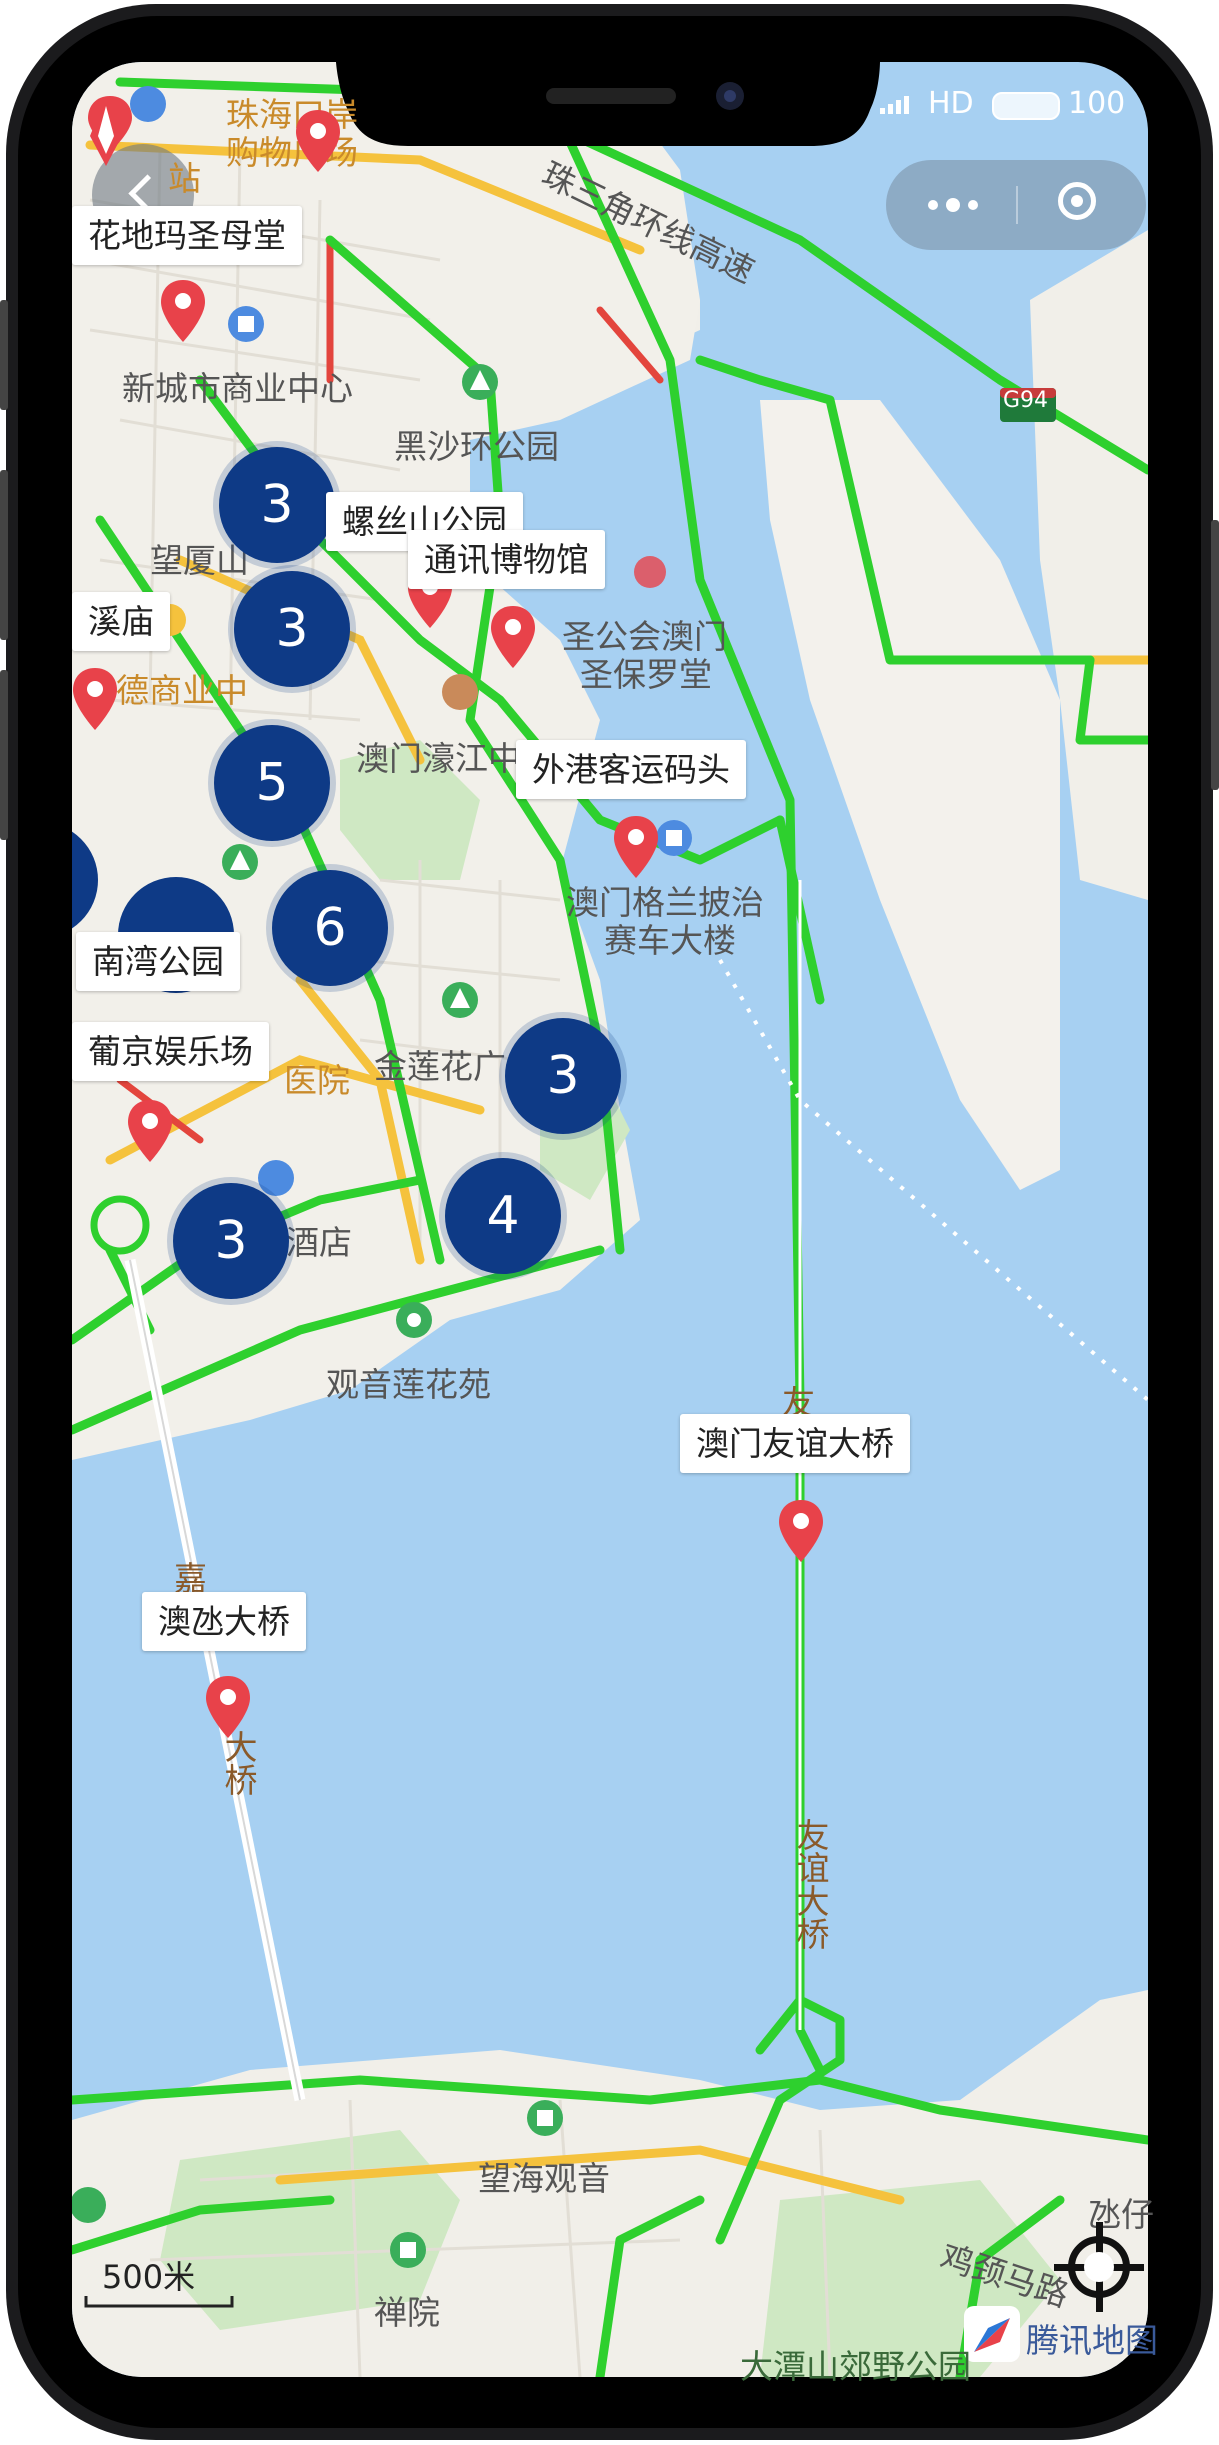 This screenshot has width=1219, height=2445. What do you see at coordinates (503, 1216) in the screenshot?
I see `cluster-marker: 4` at bounding box center [503, 1216].